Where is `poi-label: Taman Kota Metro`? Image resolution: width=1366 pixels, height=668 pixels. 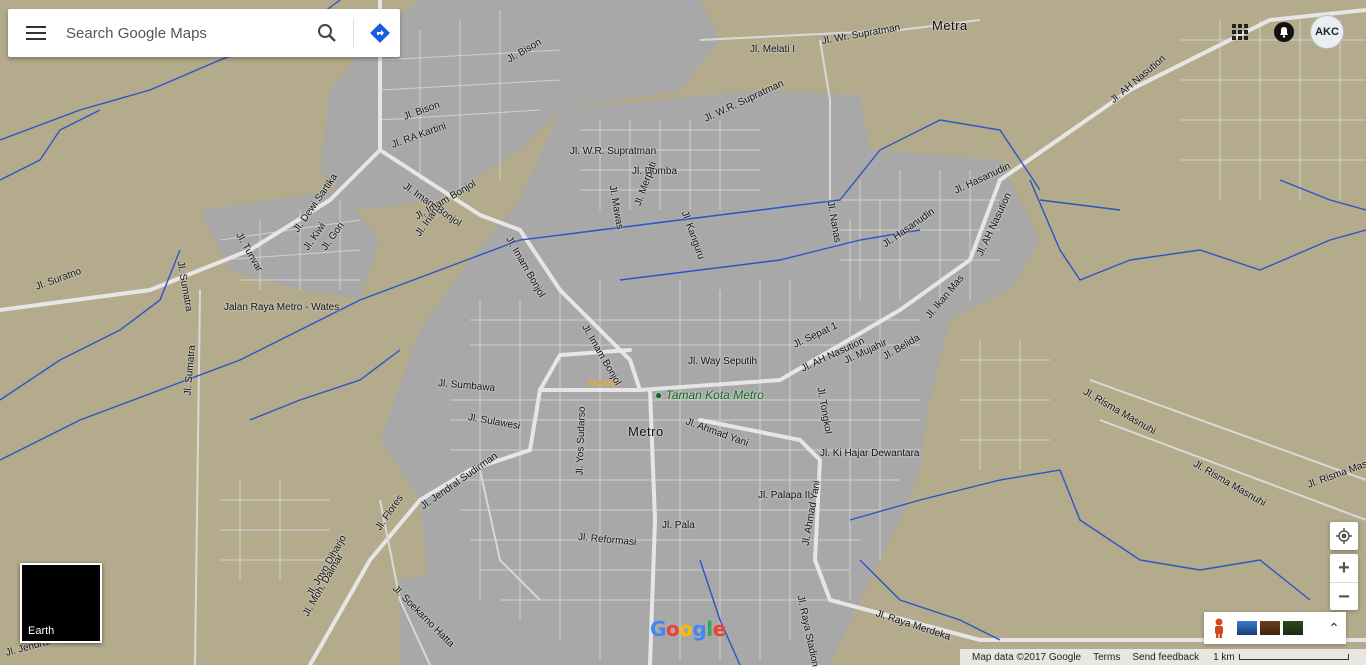
poi-label: Taman Kota Metro is located at coordinates (715, 395).